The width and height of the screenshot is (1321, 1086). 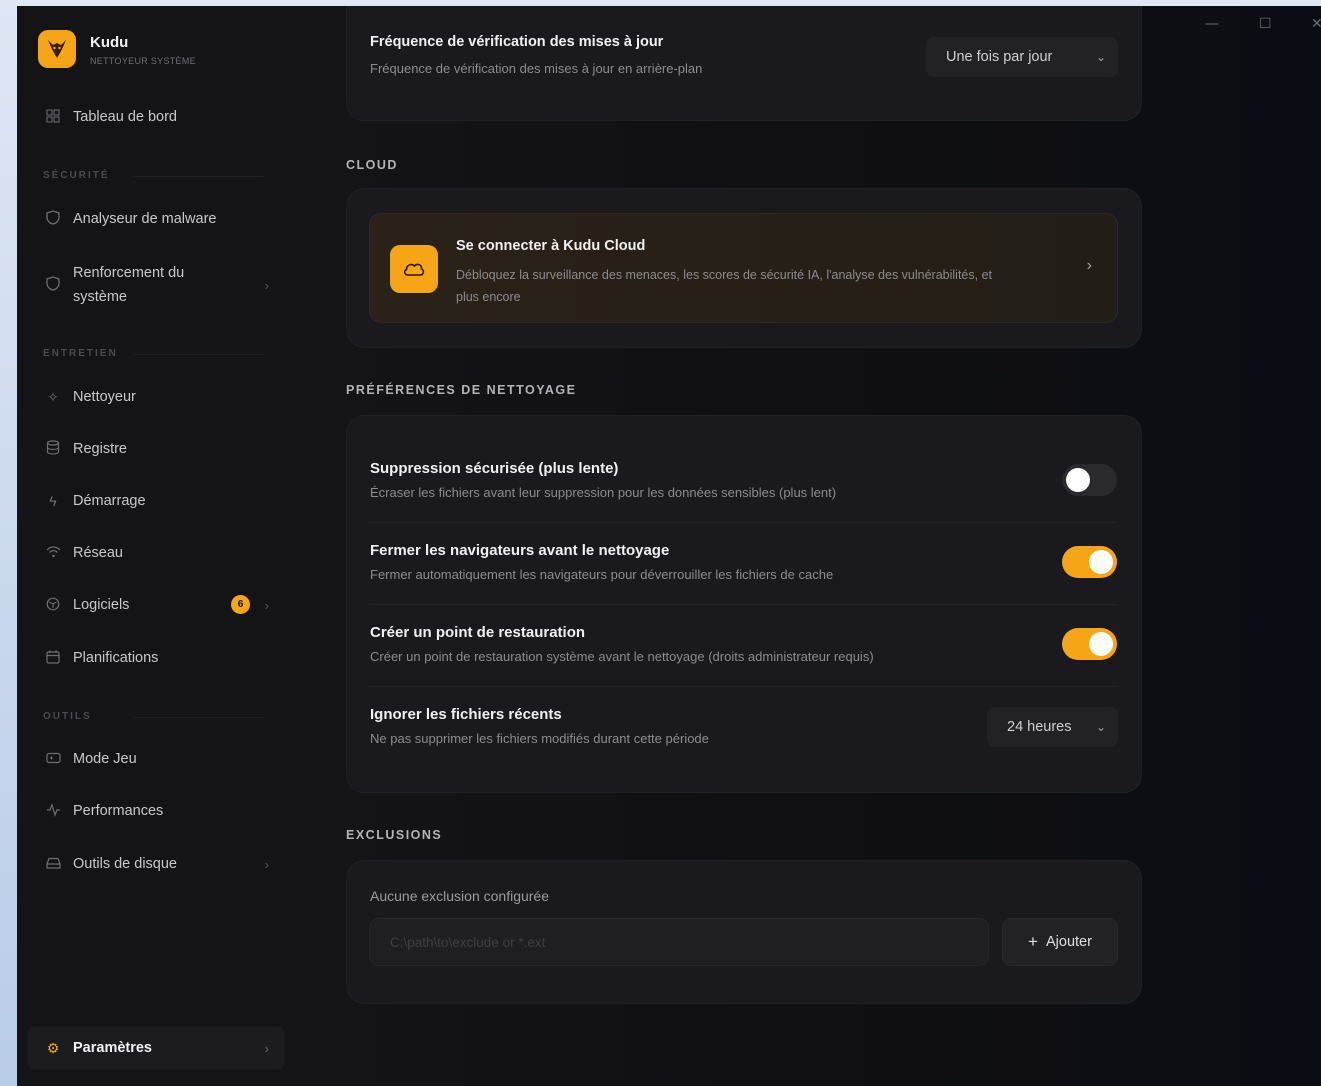 I want to click on no-exclusions-text: Aucune exclusion configurée, so click(x=460, y=896).